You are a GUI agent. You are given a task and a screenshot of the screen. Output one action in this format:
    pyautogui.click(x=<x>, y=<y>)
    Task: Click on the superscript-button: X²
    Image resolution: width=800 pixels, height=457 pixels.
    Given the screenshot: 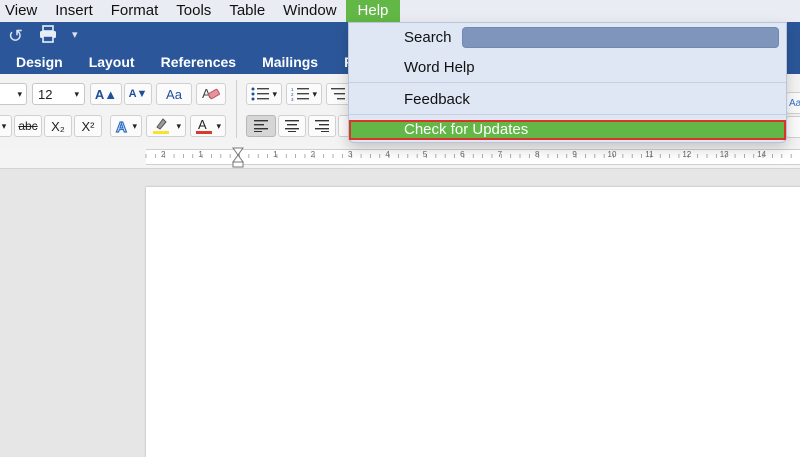 What is the action you would take?
    pyautogui.click(x=88, y=126)
    